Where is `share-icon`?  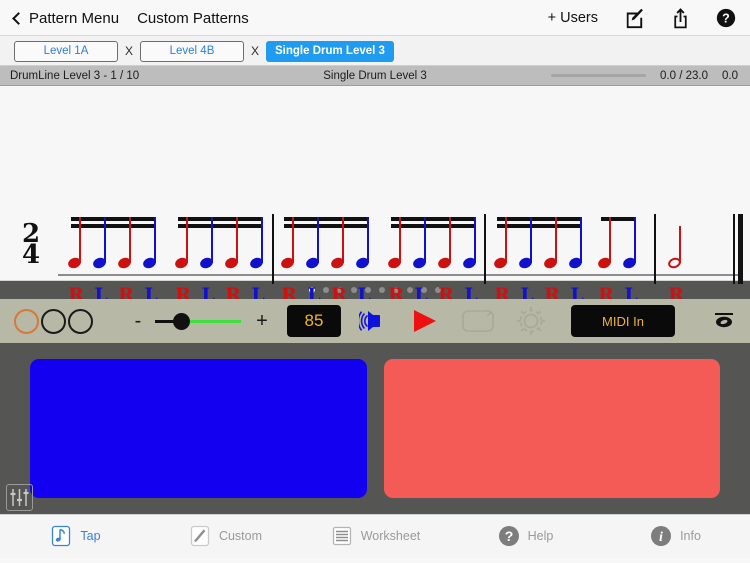 share-icon is located at coordinates (680, 18).